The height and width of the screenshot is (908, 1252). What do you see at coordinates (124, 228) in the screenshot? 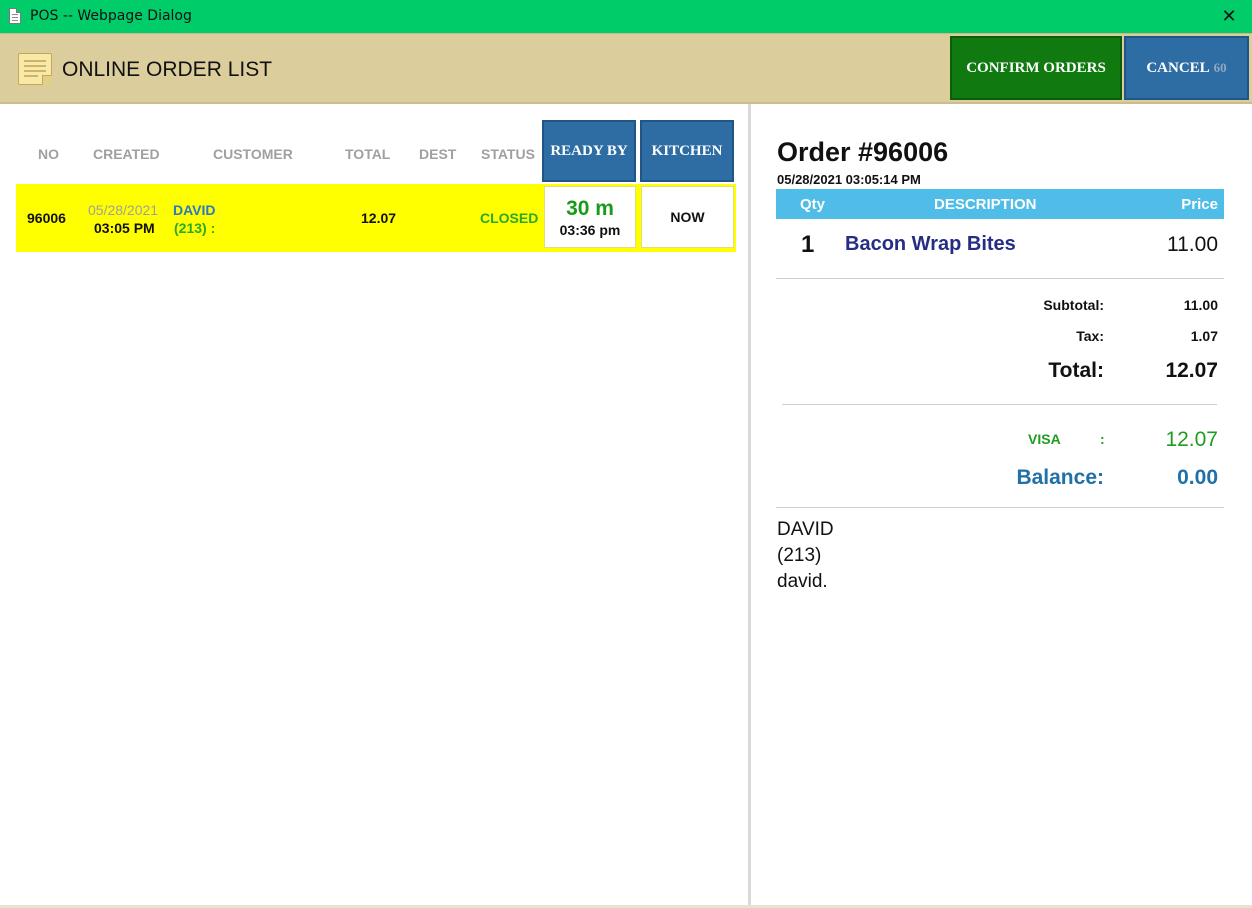
I see `created-time: 03:05 PM` at bounding box center [124, 228].